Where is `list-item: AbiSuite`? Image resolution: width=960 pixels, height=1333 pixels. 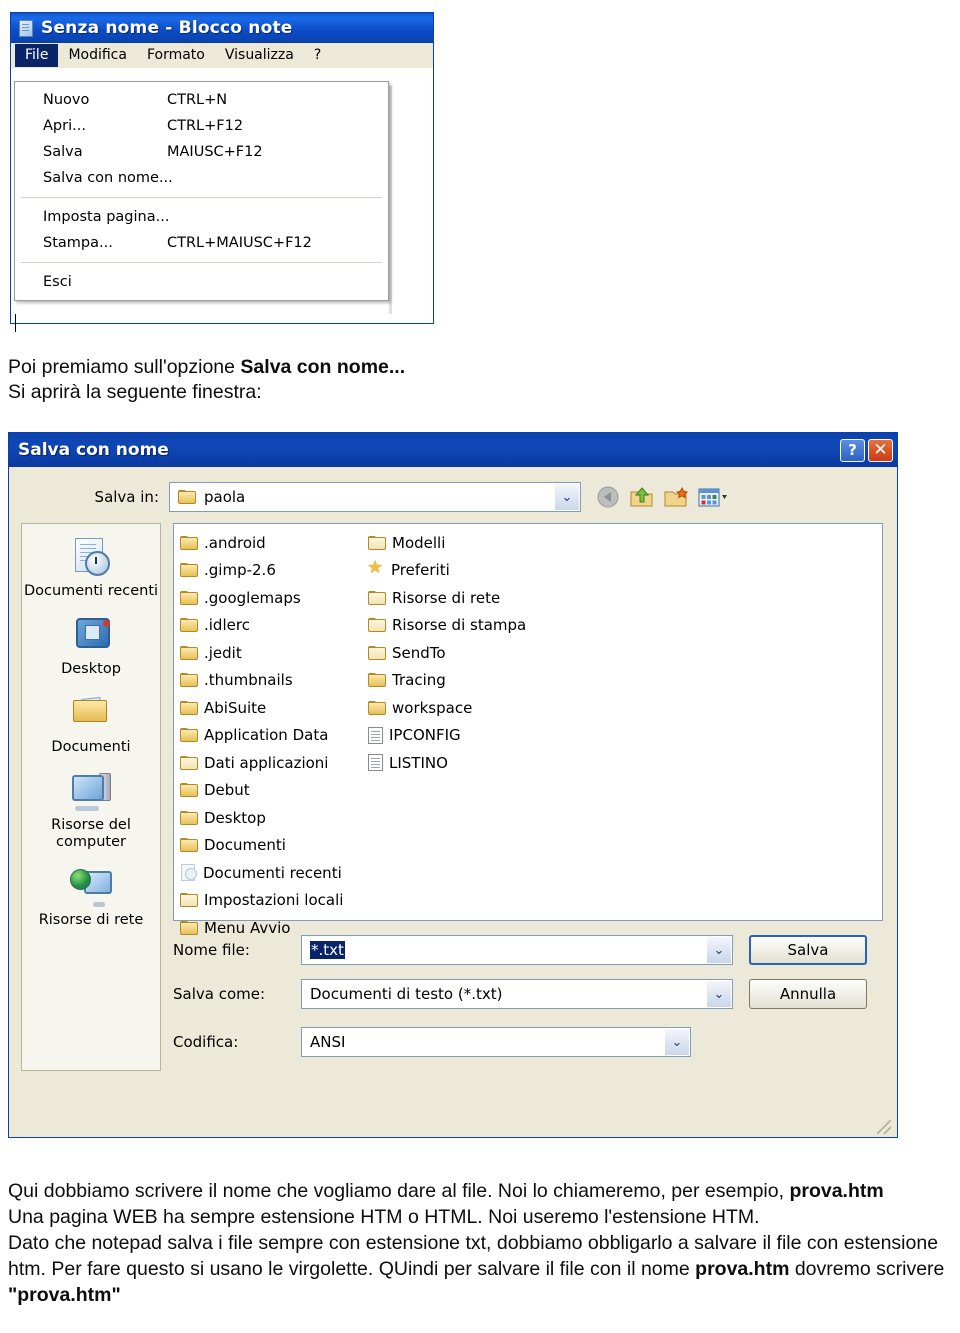
list-item: AbiSuite is located at coordinates (274, 708).